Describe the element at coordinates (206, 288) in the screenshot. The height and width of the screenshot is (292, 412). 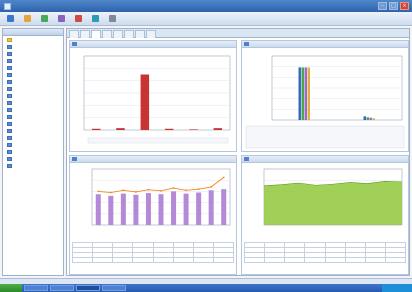
I see `taskbar` at that location.